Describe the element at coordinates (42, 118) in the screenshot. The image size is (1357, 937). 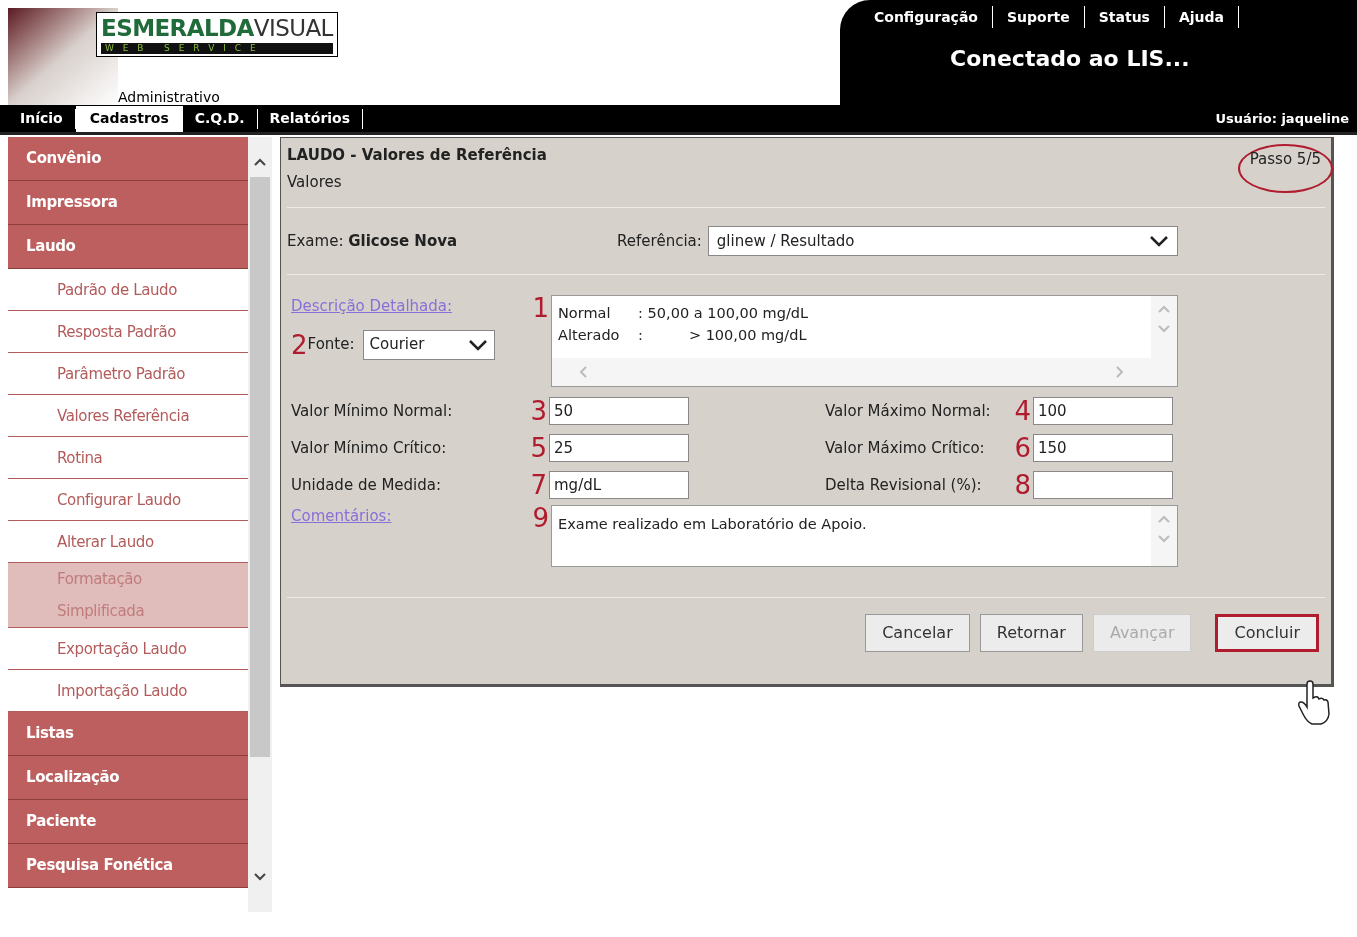
I see `nav-tab: Início` at that location.